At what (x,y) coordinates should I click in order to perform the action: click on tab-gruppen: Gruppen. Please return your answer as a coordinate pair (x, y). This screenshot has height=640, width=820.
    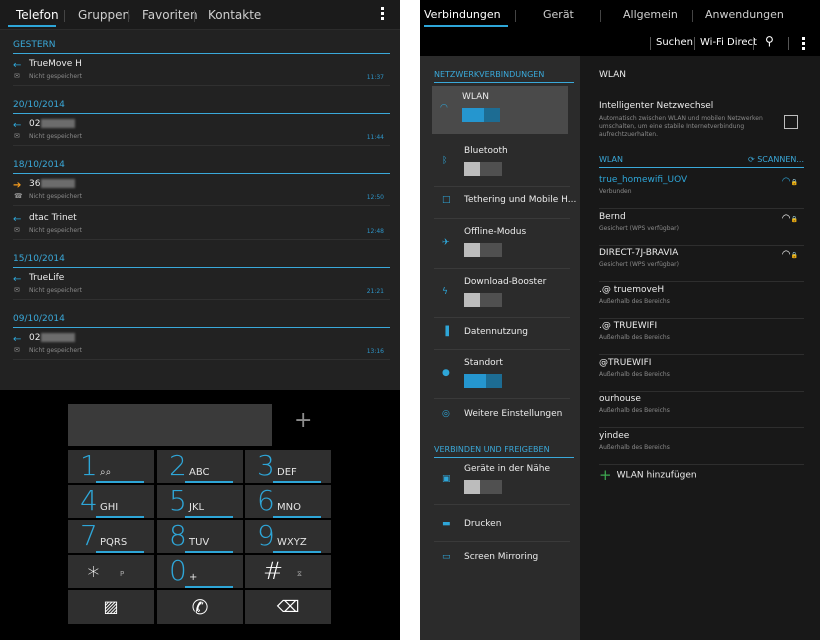
    Looking at the image, I should click on (104, 15).